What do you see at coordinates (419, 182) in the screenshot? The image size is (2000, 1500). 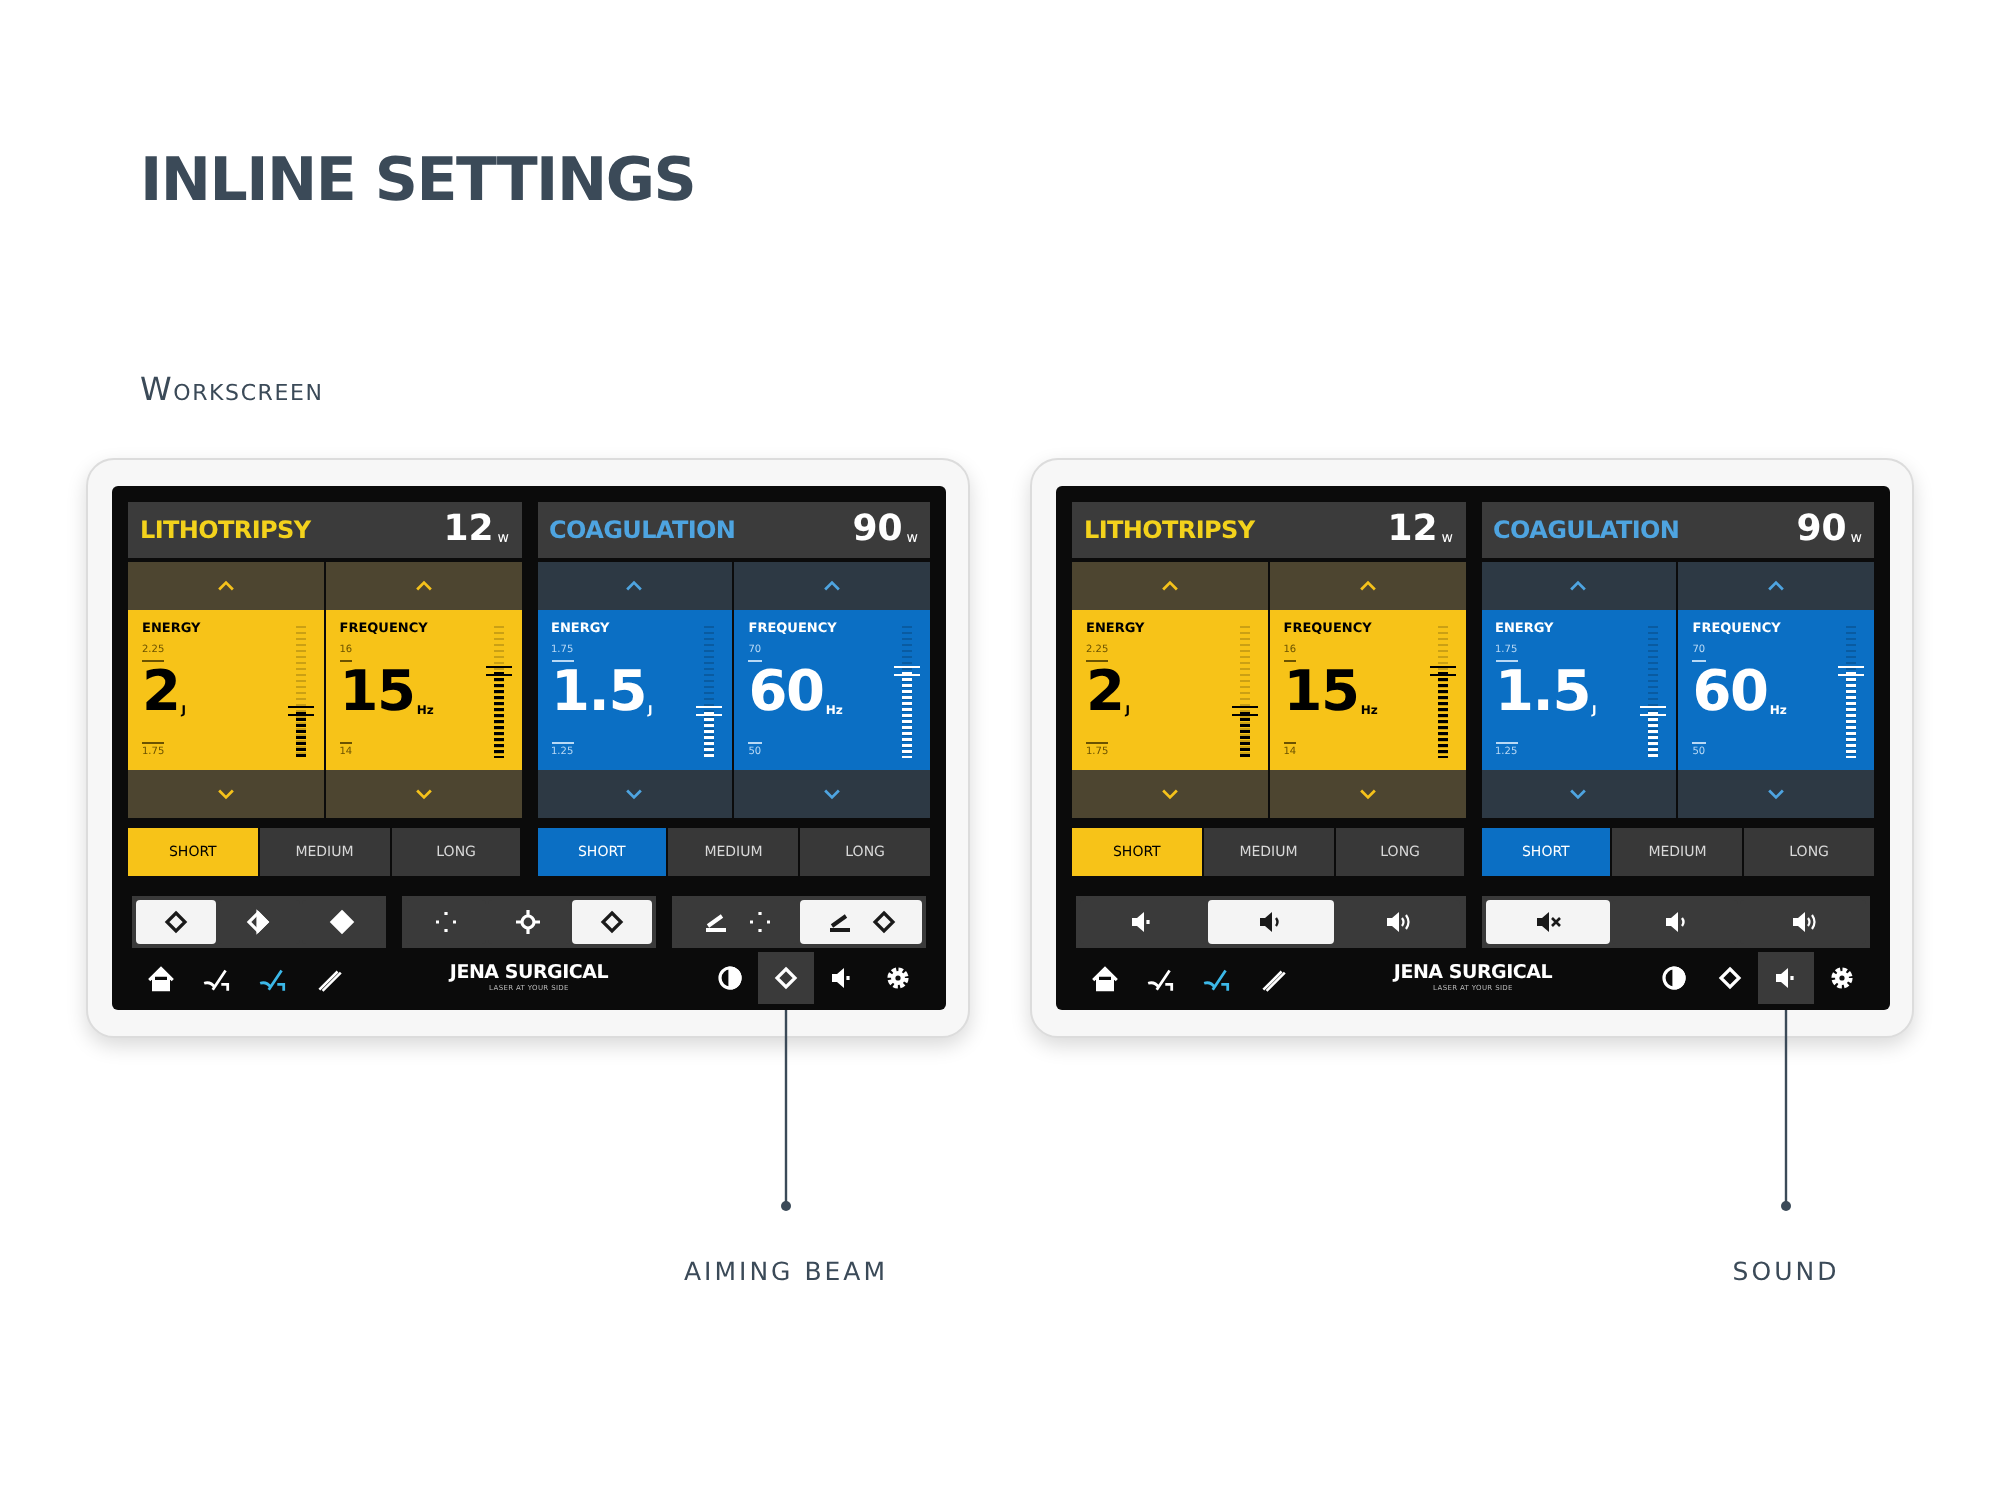 I see `page-title: INLINE SETTINGS` at bounding box center [419, 182].